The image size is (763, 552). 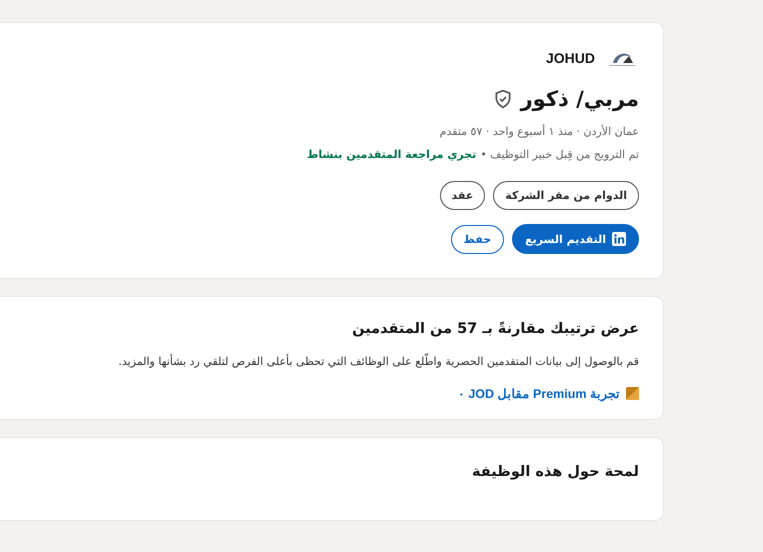 What do you see at coordinates (495, 329) in the screenshot?
I see `premium-heading: عرض ترتيبك مقارنةً بـ 57 من المتقدمين` at bounding box center [495, 329].